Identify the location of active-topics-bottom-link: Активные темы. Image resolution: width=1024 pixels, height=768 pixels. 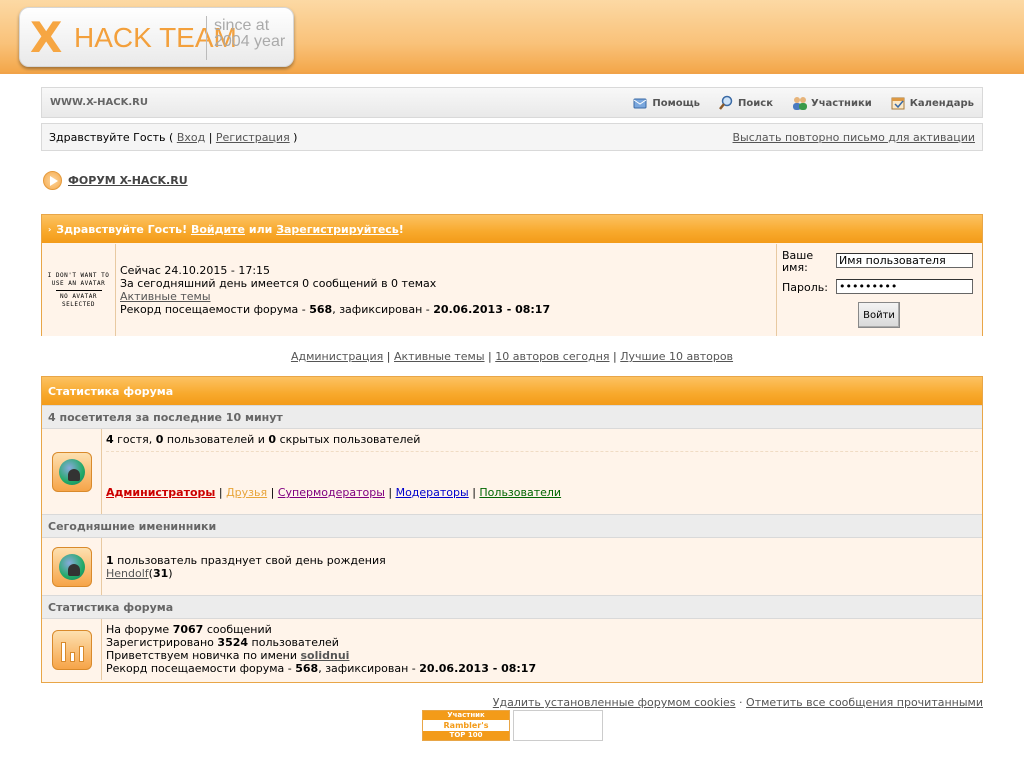
(439, 356).